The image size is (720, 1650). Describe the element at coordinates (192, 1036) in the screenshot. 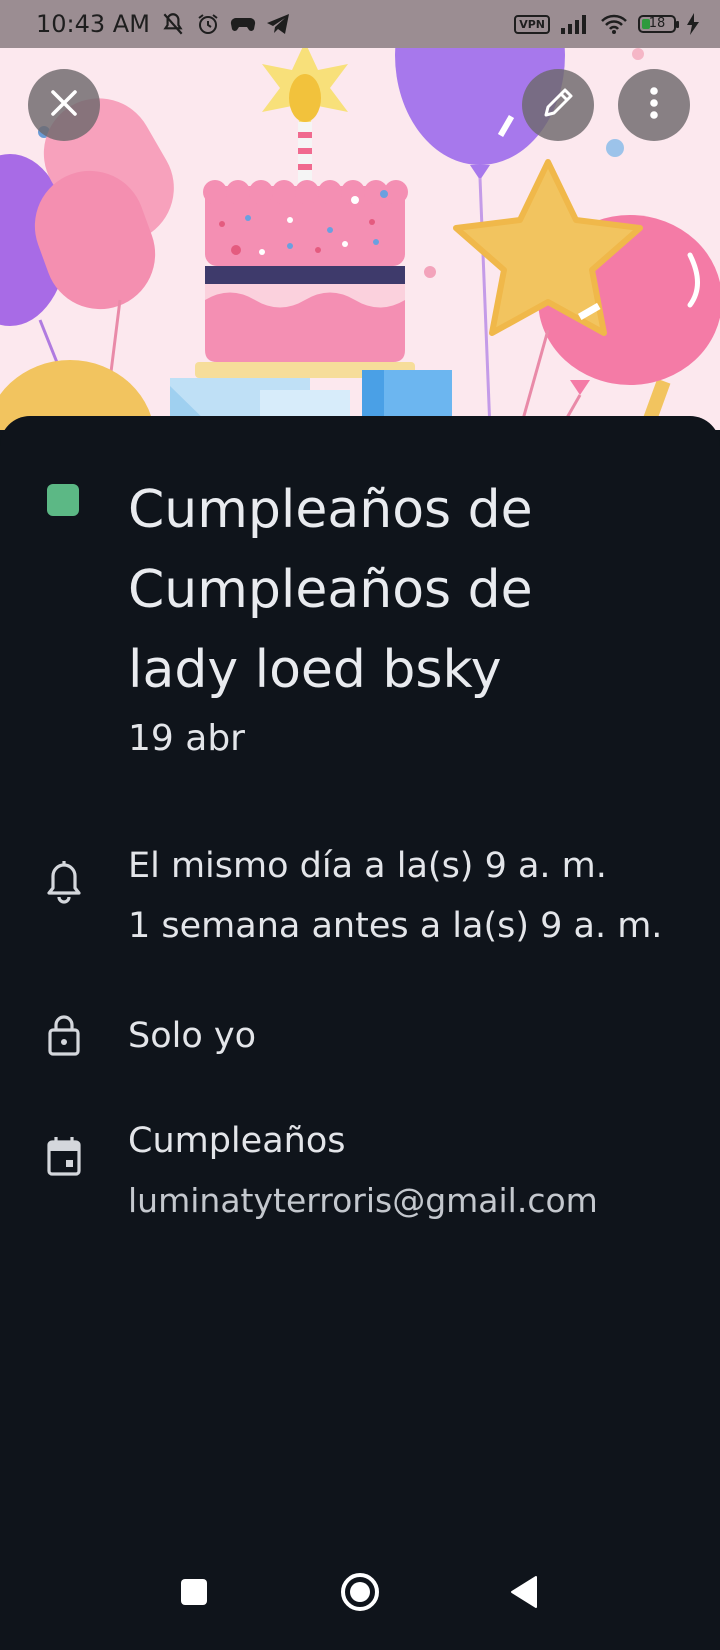

I see `visibility-label: Solo yo` at that location.